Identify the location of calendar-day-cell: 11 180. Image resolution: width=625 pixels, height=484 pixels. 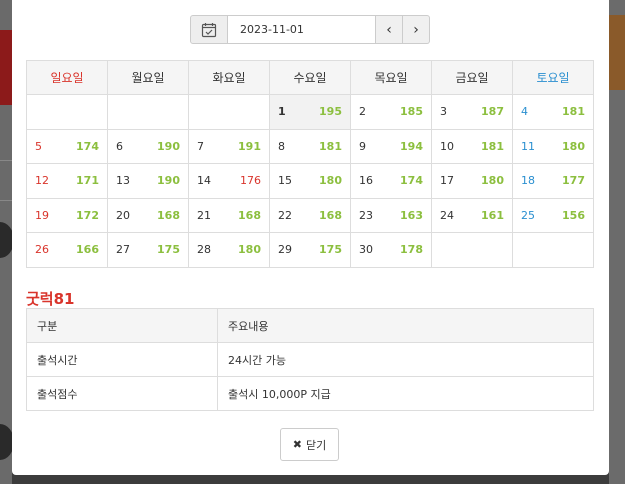
(553, 146).